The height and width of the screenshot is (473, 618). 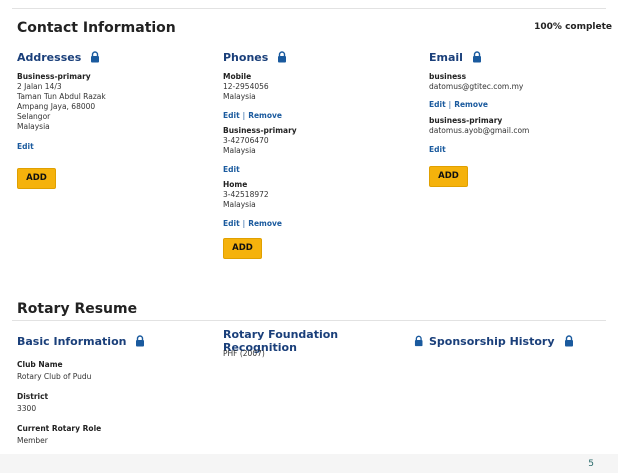 What do you see at coordinates (246, 194) in the screenshot?
I see `phone-number: 3-42518972` at bounding box center [246, 194].